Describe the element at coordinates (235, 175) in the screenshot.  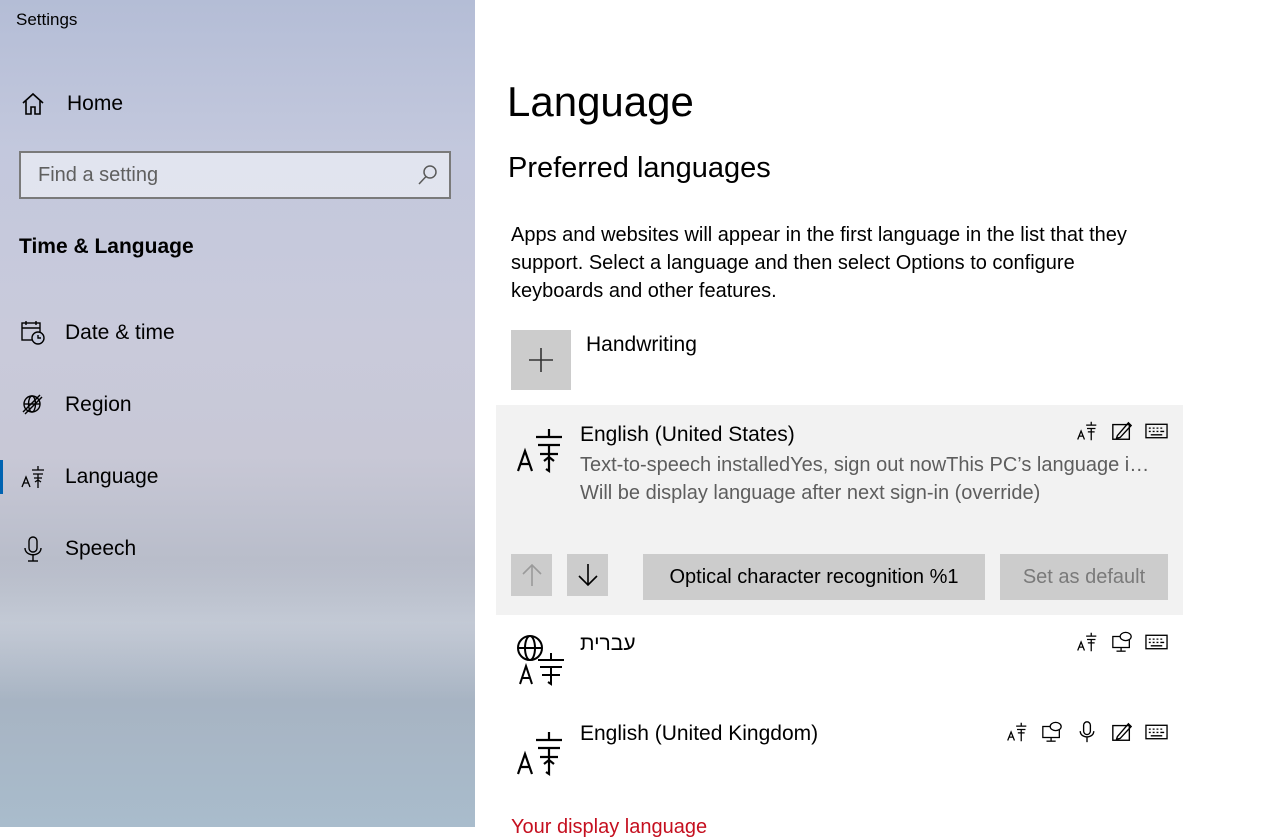
I see `search-input: Find a setting` at that location.